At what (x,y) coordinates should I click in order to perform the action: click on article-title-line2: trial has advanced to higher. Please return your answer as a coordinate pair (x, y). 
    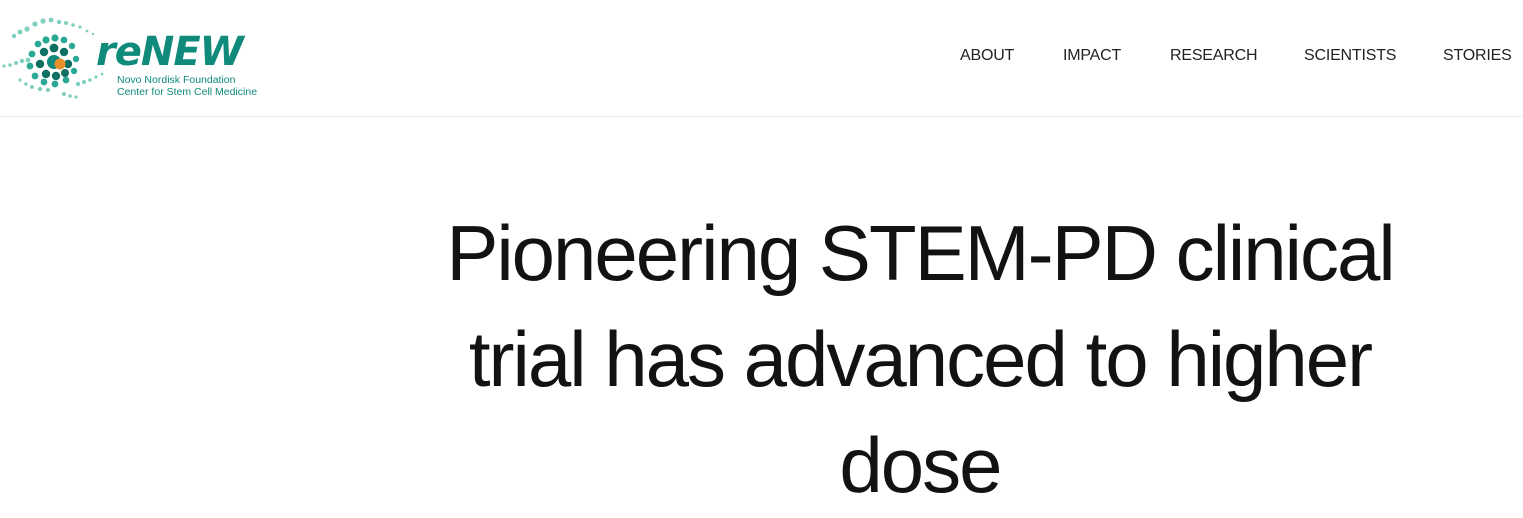
    Looking at the image, I should click on (920, 359).